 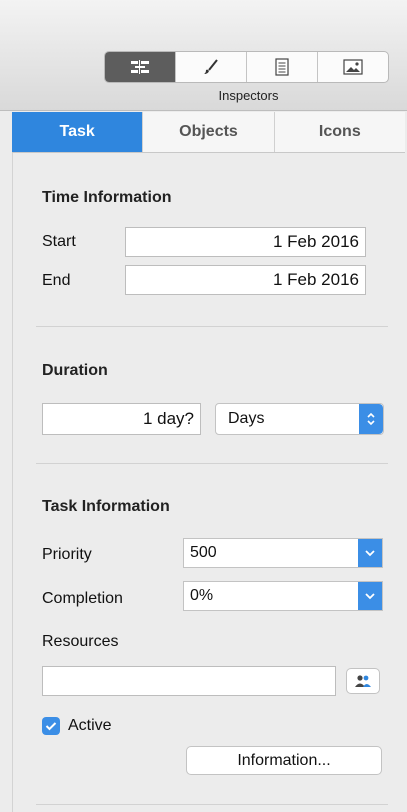 I want to click on resources-picker-button, so click(x=363, y=681).